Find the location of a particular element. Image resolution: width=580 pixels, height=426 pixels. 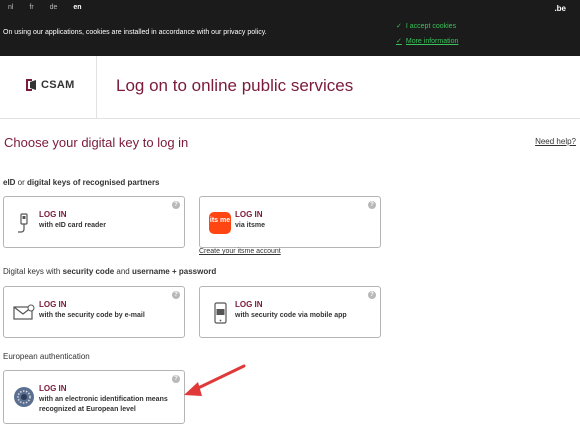

itsme-logo-word: its me is located at coordinates (220, 220).